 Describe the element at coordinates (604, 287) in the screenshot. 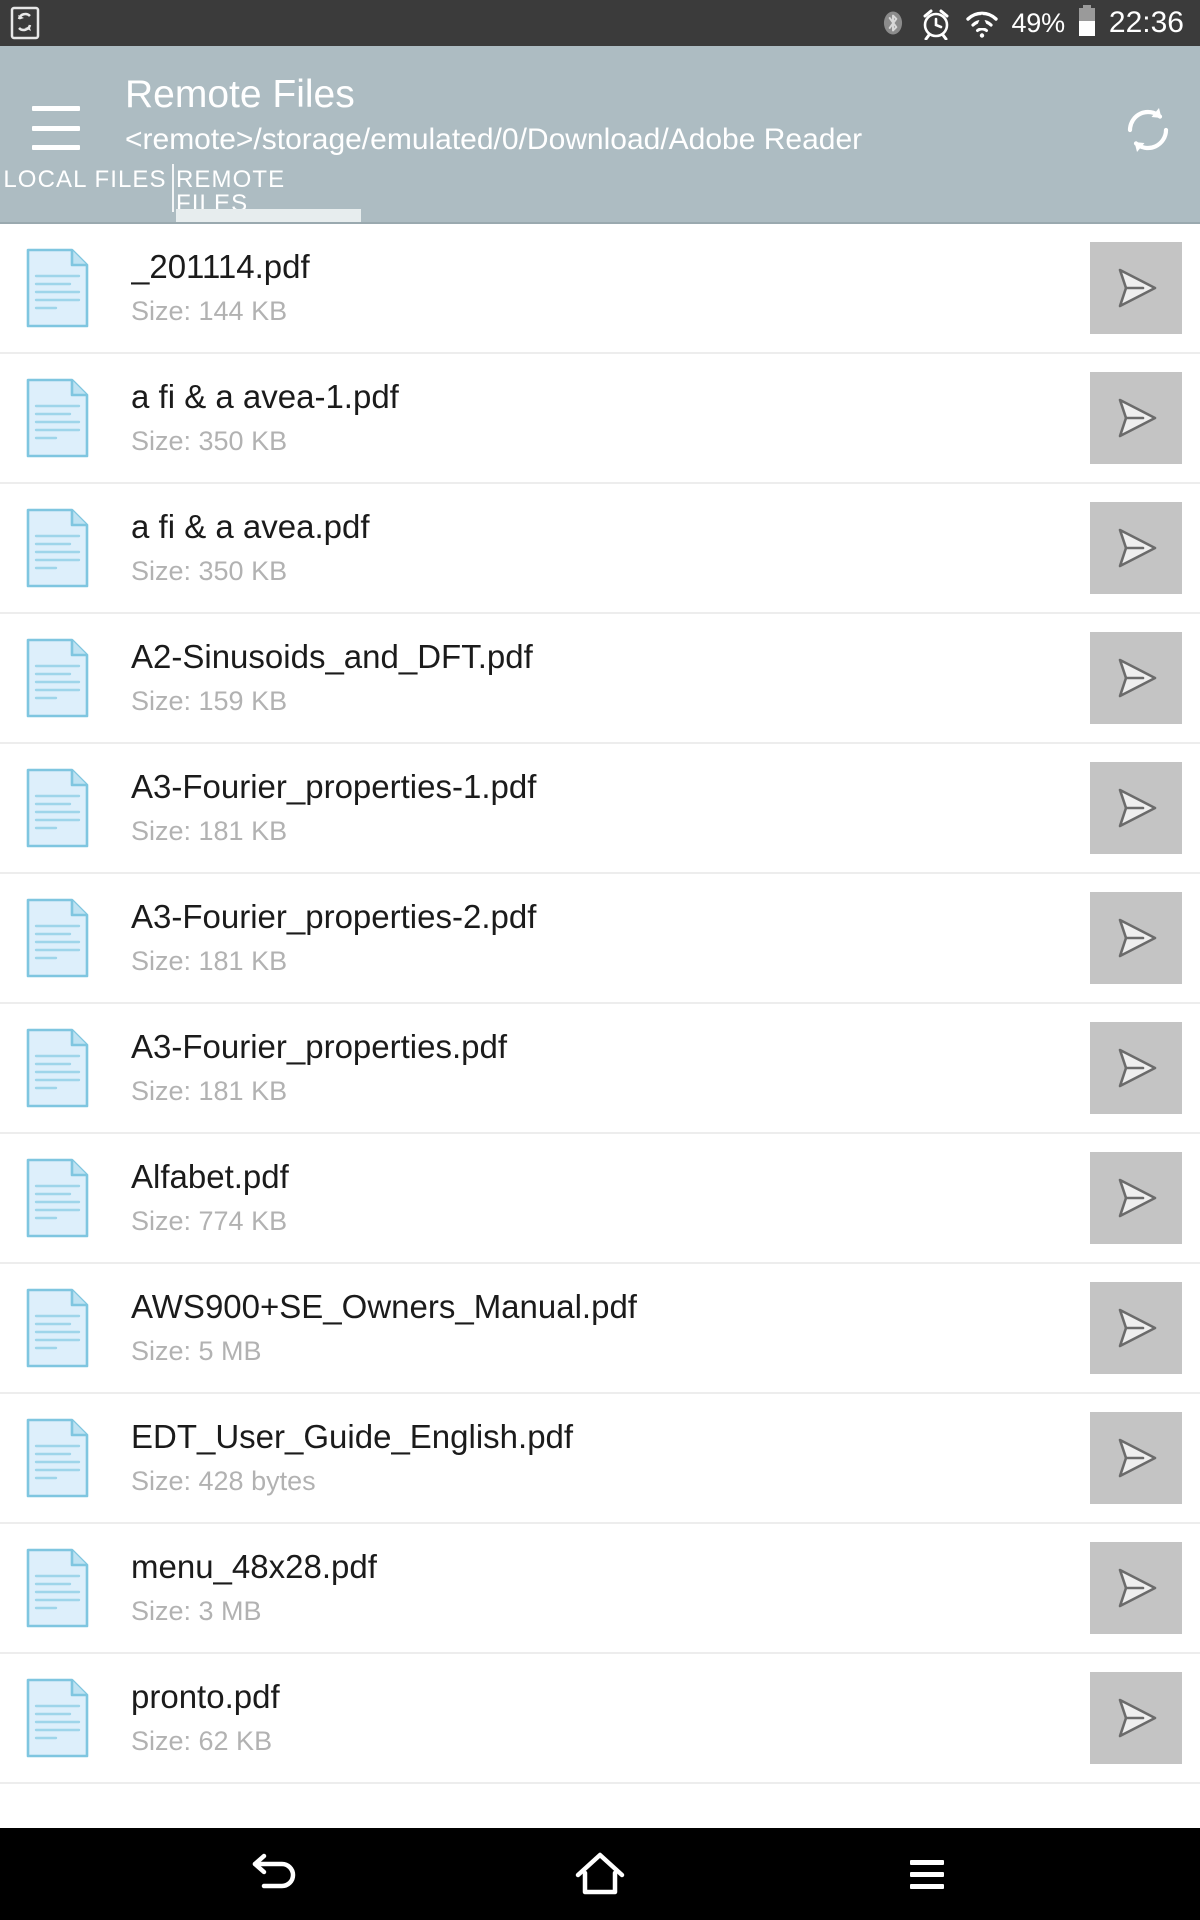

I see `file-info: _201114.pdf Size: 144 KB` at that location.